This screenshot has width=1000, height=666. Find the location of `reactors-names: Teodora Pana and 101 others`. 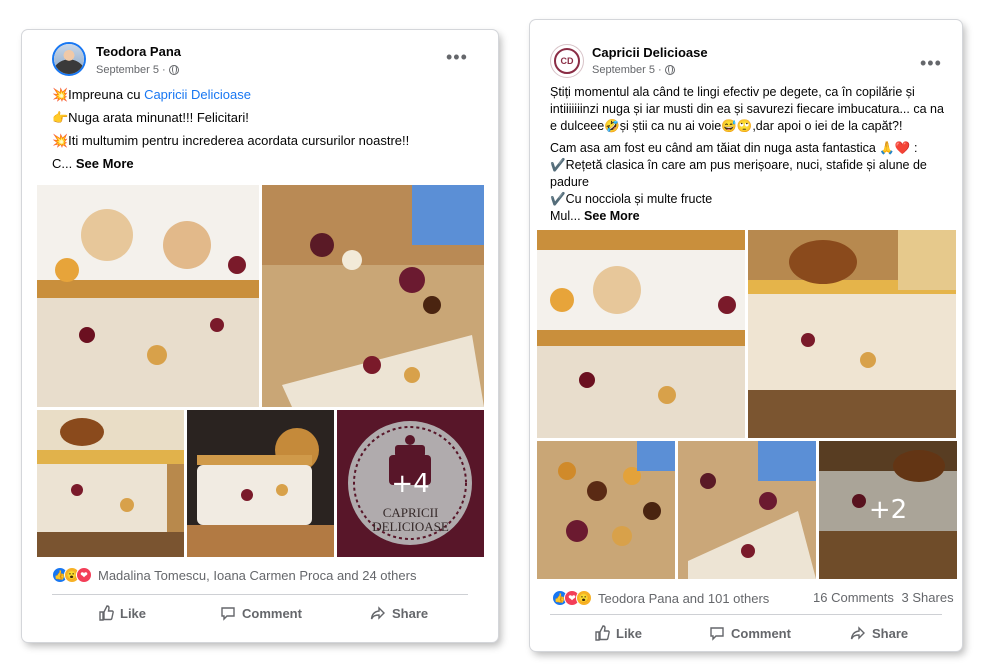

reactors-names: Teodora Pana and 101 others is located at coordinates (683, 598).